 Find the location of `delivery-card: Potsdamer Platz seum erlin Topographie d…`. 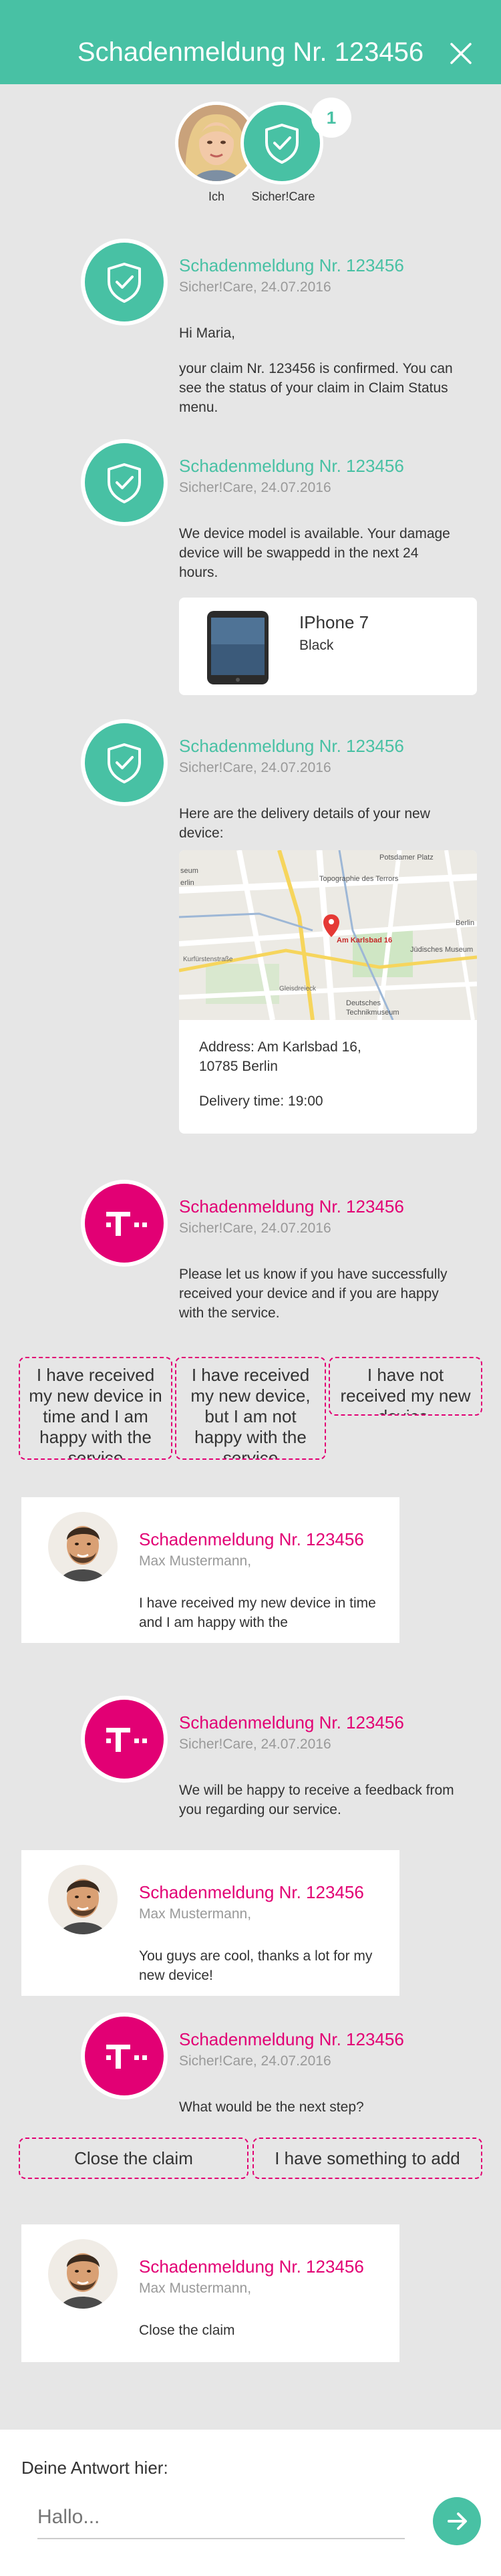

delivery-card: Potsdamer Platz seum erlin Topographie d… is located at coordinates (328, 992).